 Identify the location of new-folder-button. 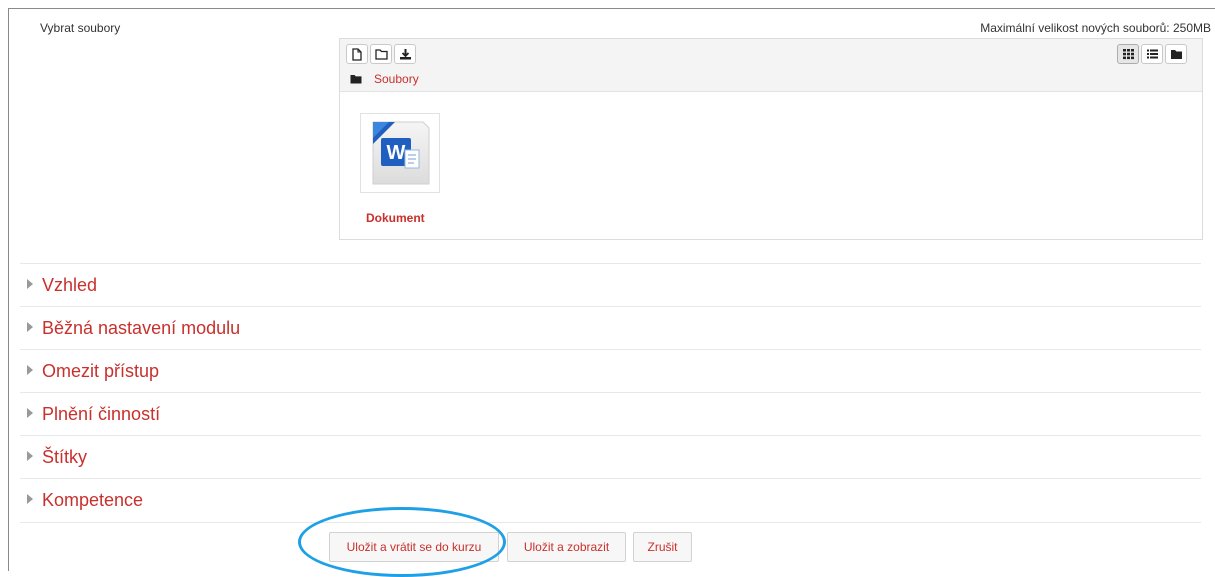
(381, 54).